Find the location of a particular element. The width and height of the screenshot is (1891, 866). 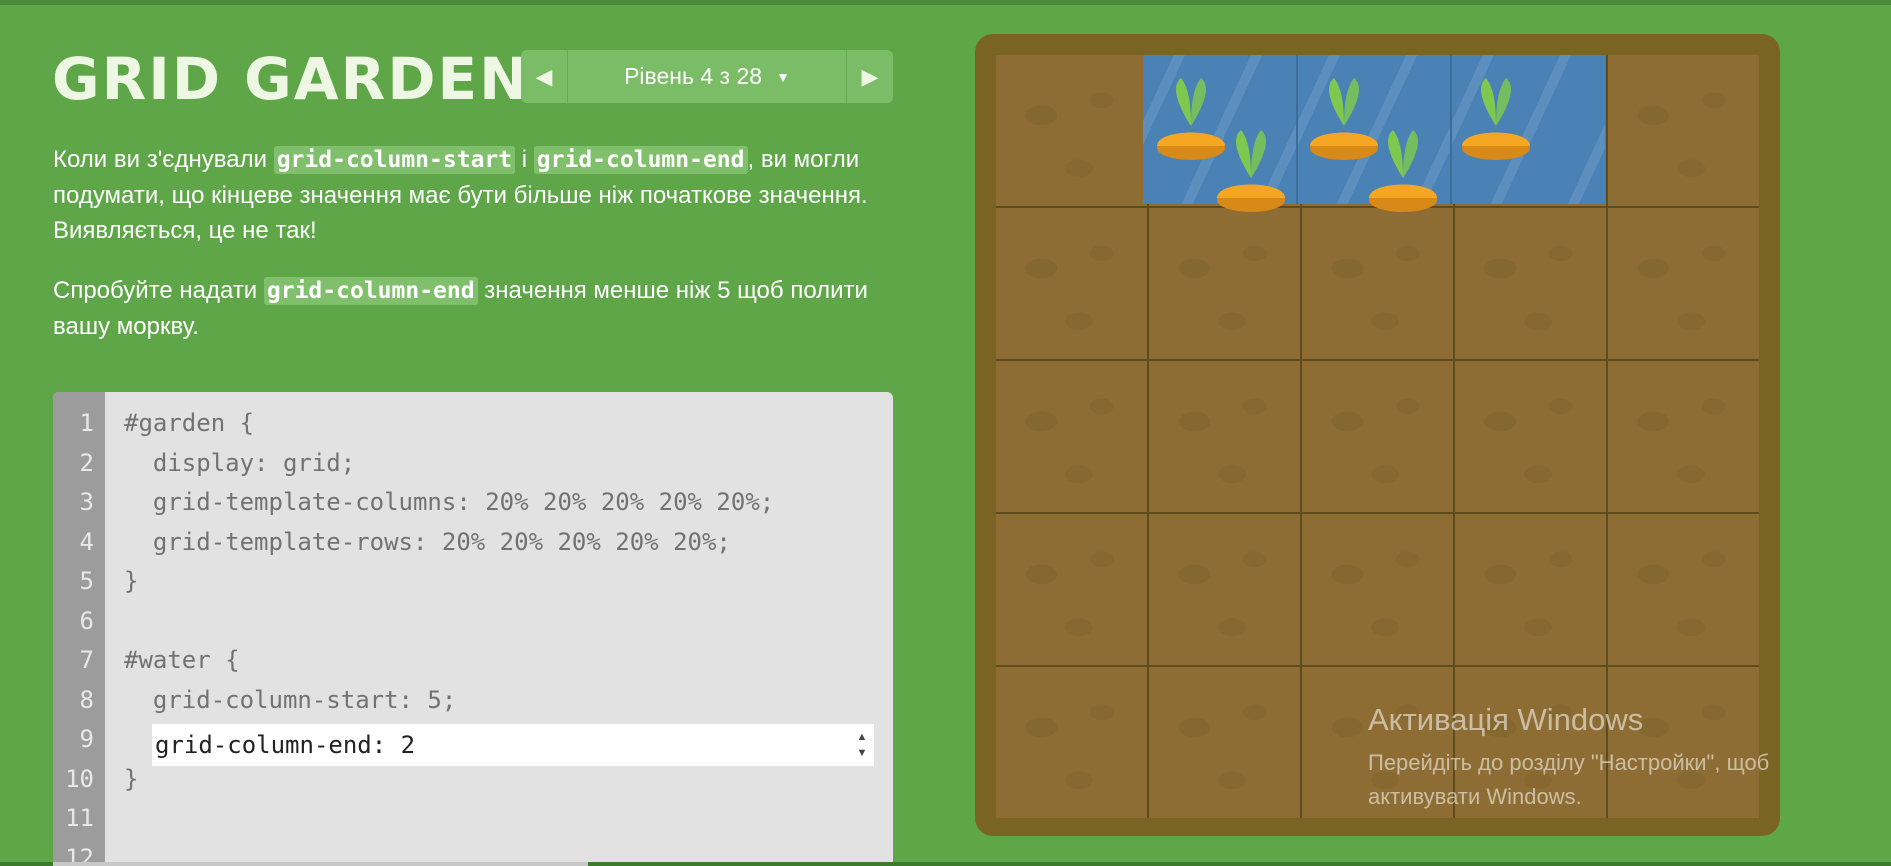

code-line: display: grid; is located at coordinates (240, 462).